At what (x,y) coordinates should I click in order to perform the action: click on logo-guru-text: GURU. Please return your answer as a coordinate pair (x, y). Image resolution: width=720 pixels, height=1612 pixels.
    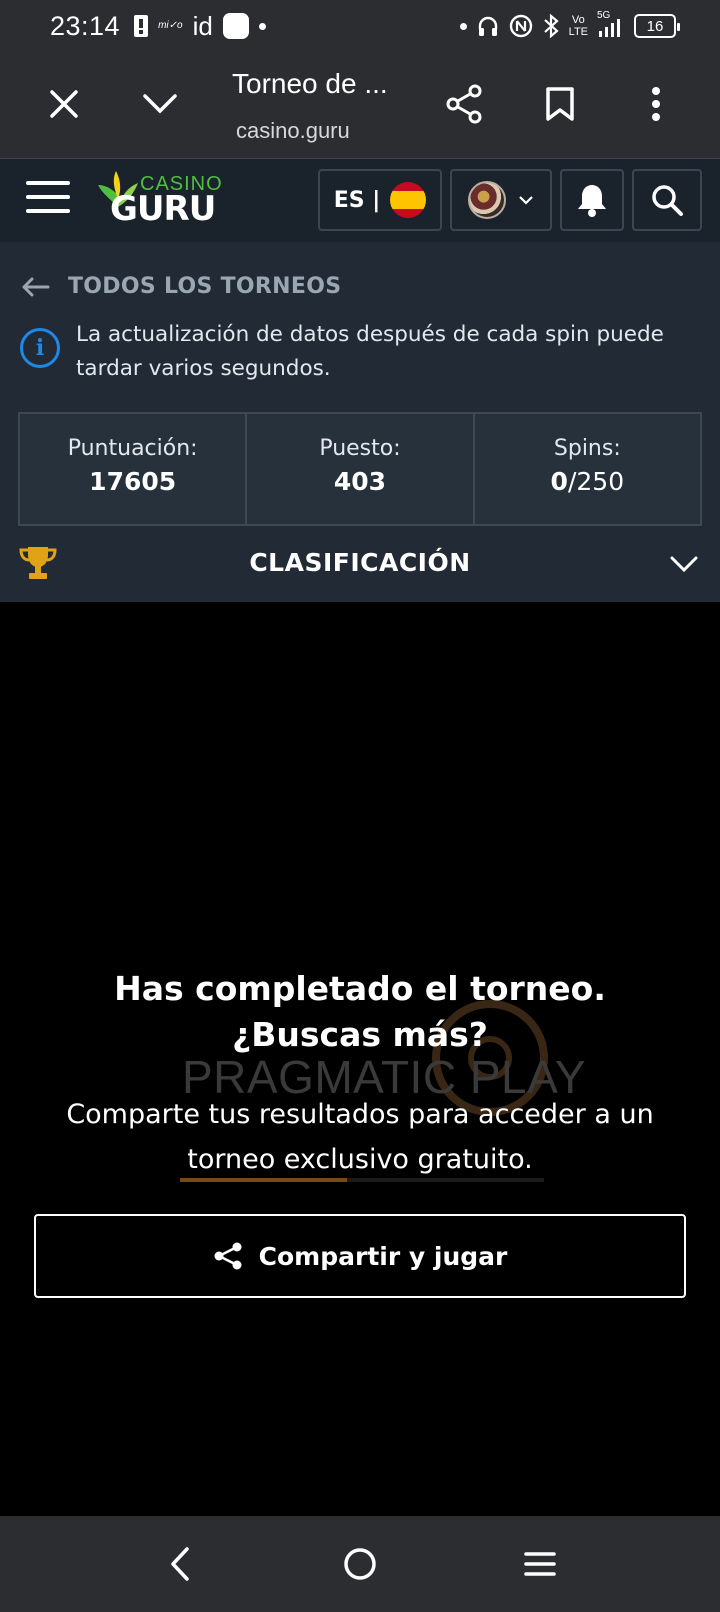
    Looking at the image, I should click on (163, 209).